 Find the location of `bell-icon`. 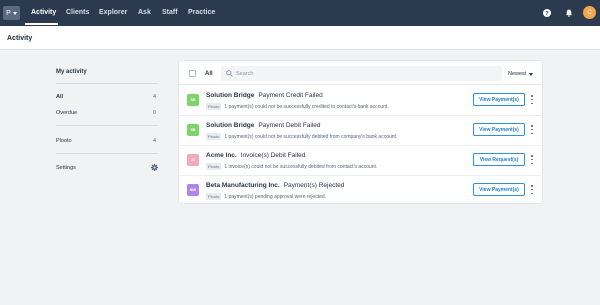

bell-icon is located at coordinates (569, 13).